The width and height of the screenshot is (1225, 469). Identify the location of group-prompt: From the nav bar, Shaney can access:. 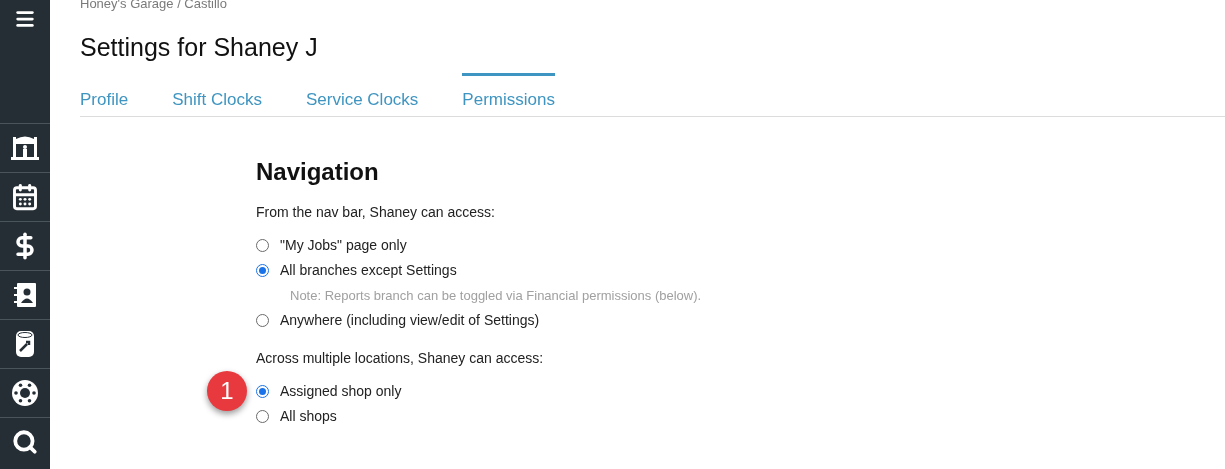
(376, 212).